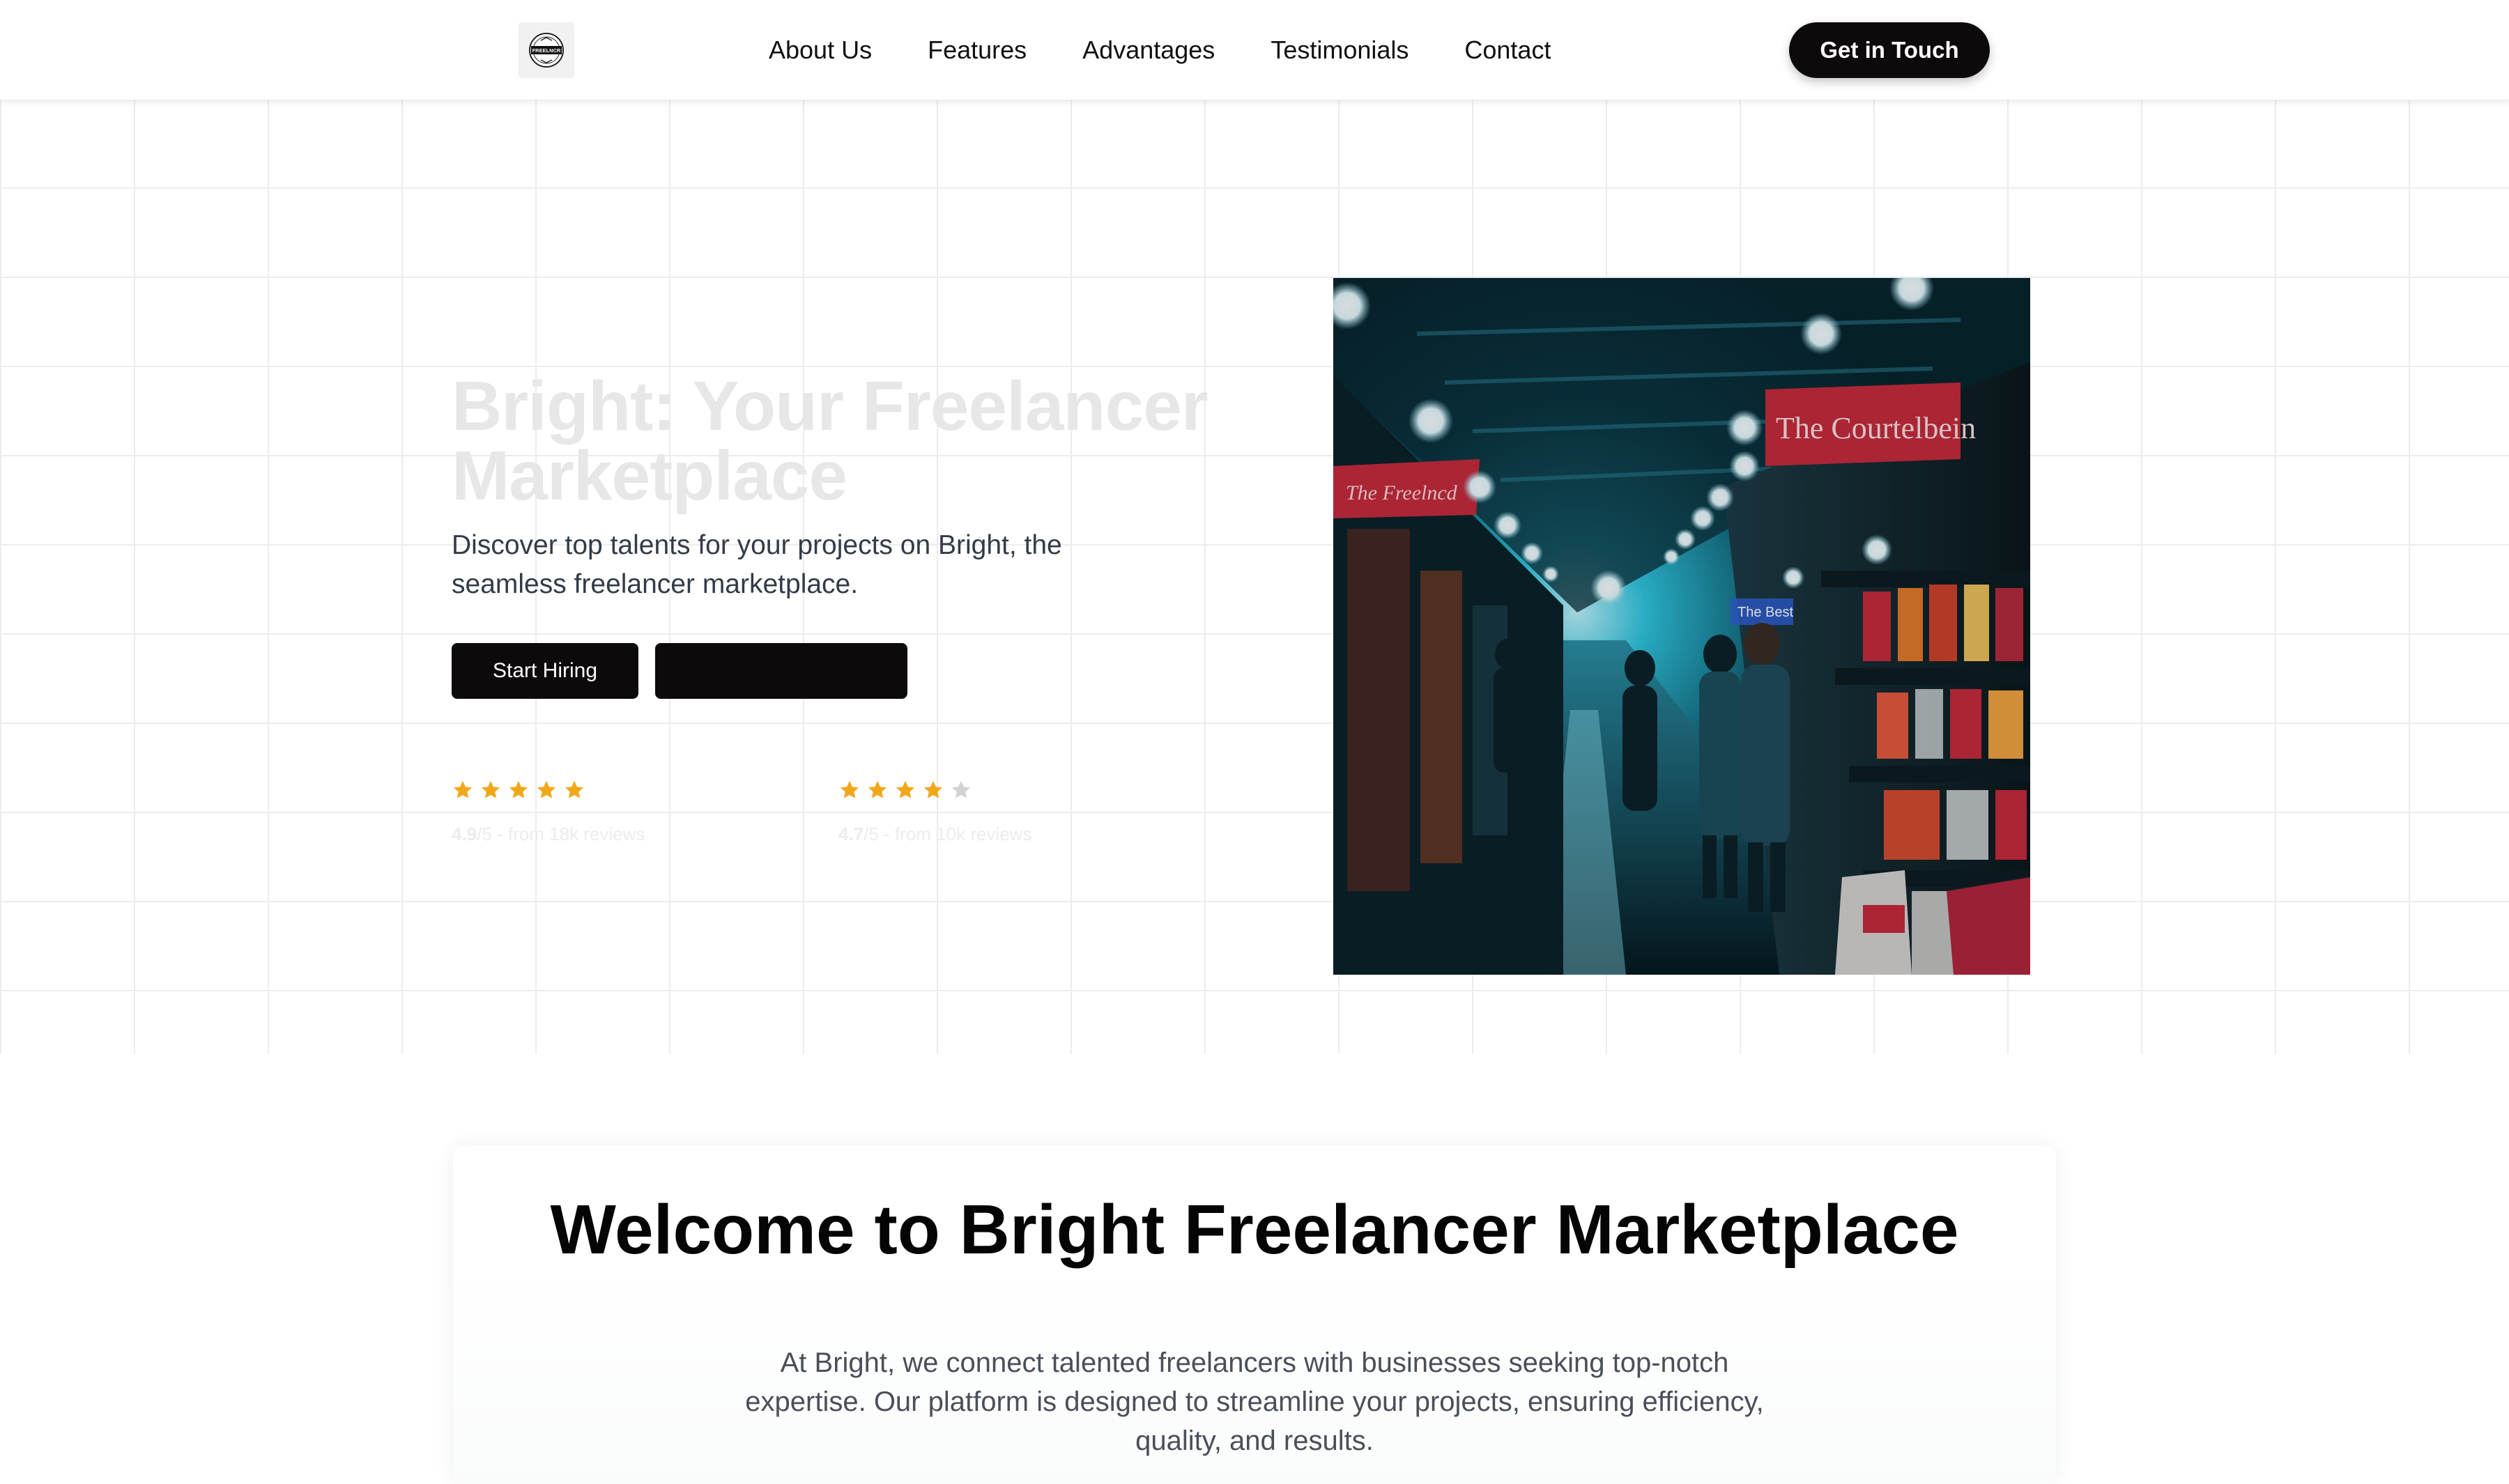 The height and width of the screenshot is (1484, 2509). I want to click on nav-link-contact: Contact, so click(1507, 50).